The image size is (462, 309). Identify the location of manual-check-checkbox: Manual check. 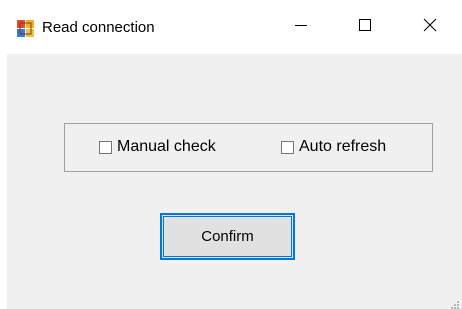
(157, 147).